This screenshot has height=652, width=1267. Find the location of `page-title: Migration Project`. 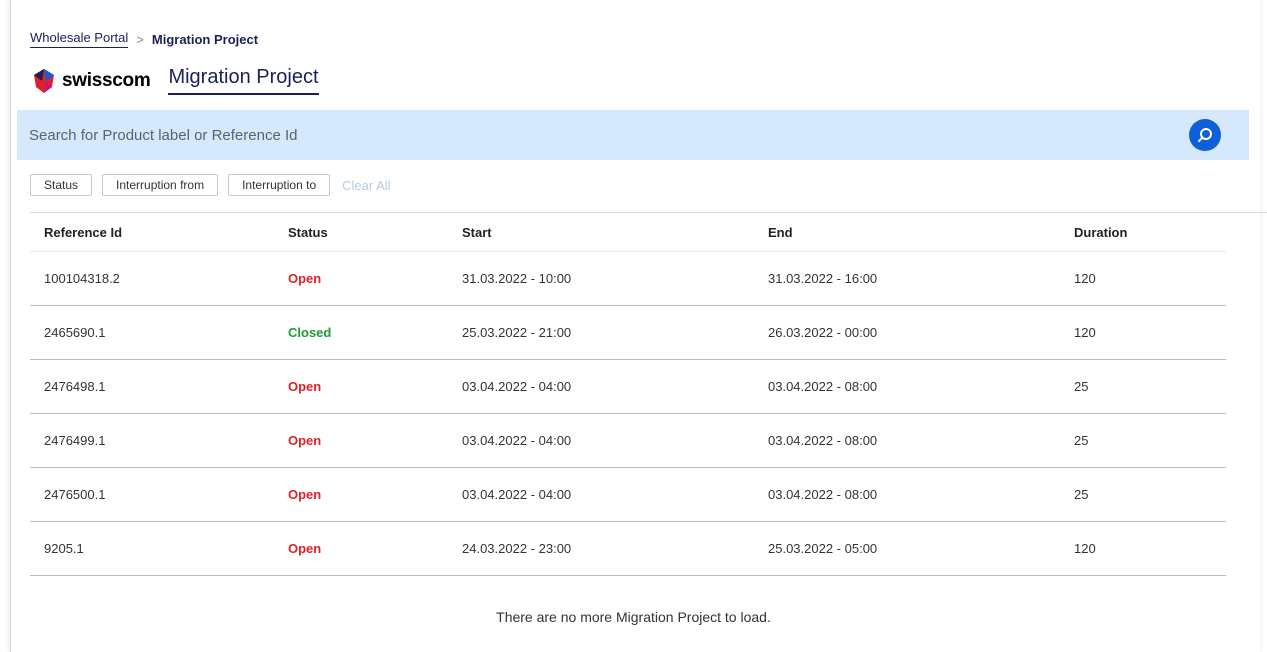

page-title: Migration Project is located at coordinates (243, 80).